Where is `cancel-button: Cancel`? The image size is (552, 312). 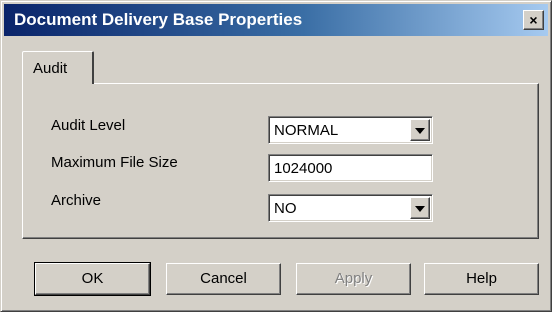 cancel-button: Cancel is located at coordinates (223, 279).